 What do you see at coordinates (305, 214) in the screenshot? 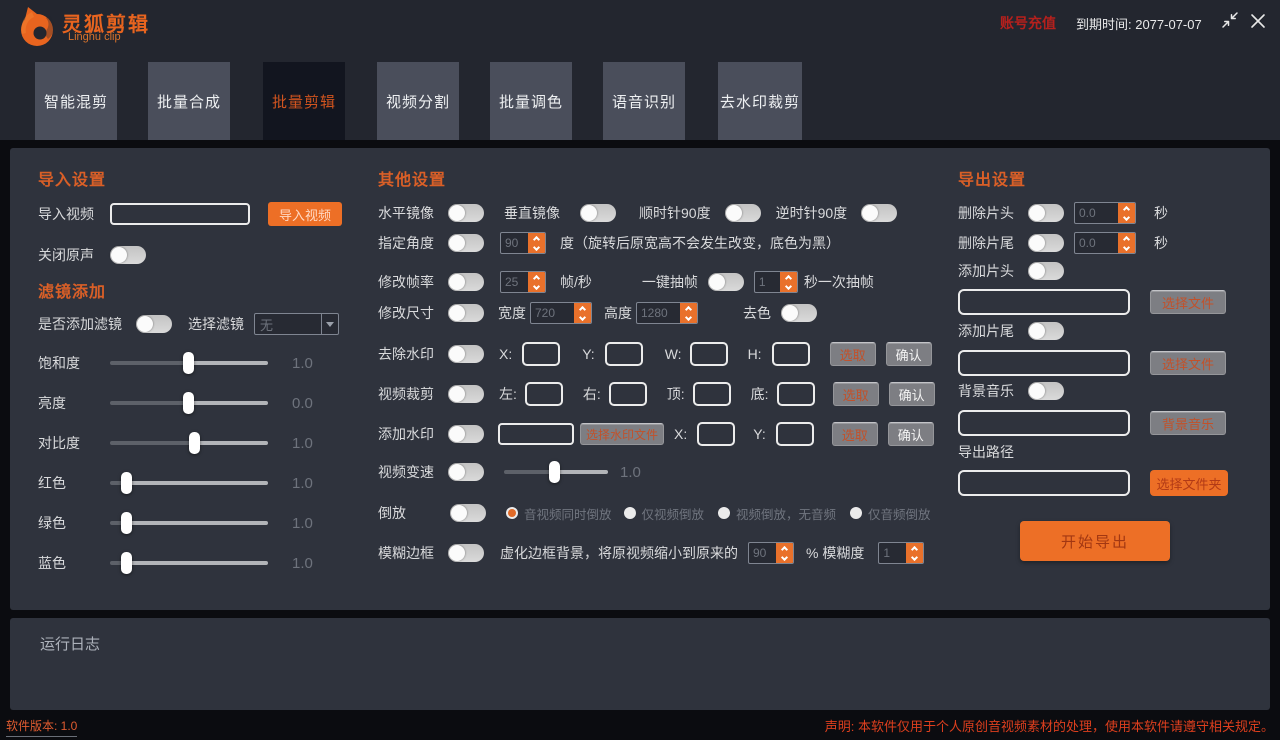
I see `import-video-button: 导入视频` at bounding box center [305, 214].